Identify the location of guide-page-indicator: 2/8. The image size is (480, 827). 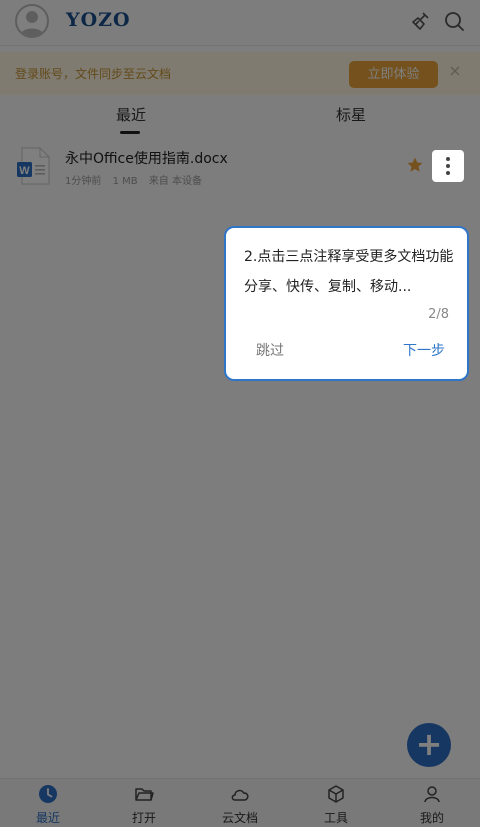
(438, 314).